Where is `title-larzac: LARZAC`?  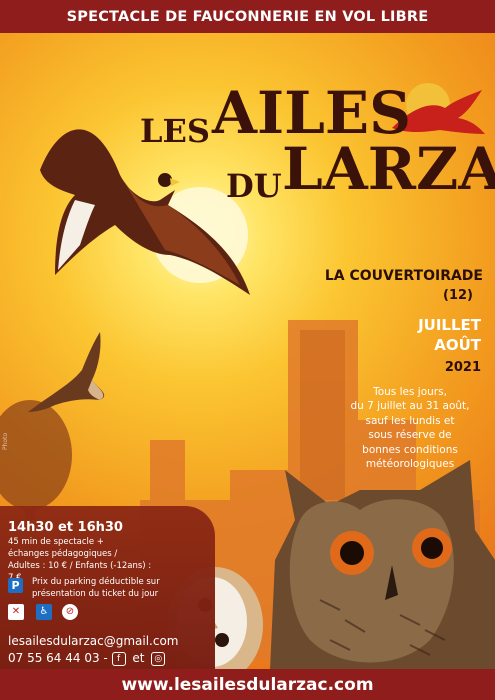 title-larzac: LARZAC is located at coordinates (388, 169).